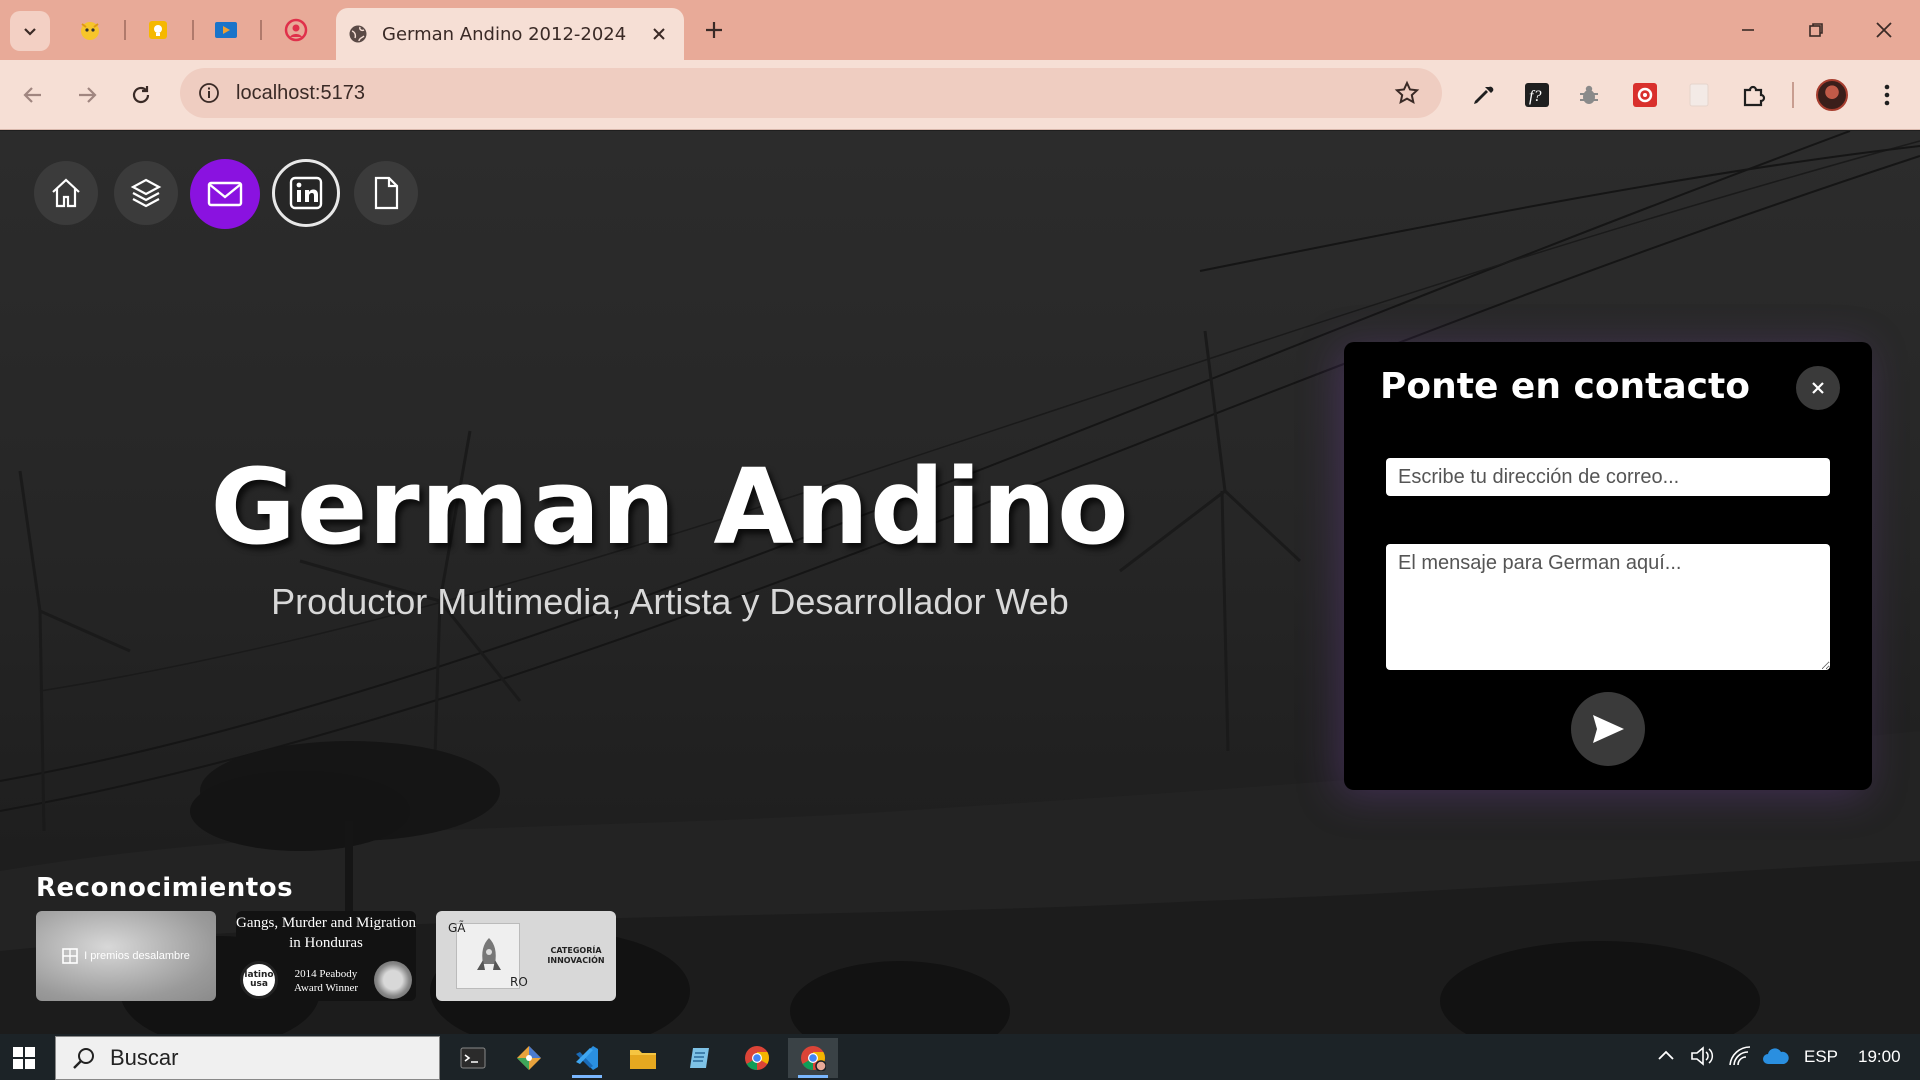 This screenshot has width=1920, height=1080. Describe the element at coordinates (1776, 1058) in the screenshot. I see `tray-onedrive` at that location.